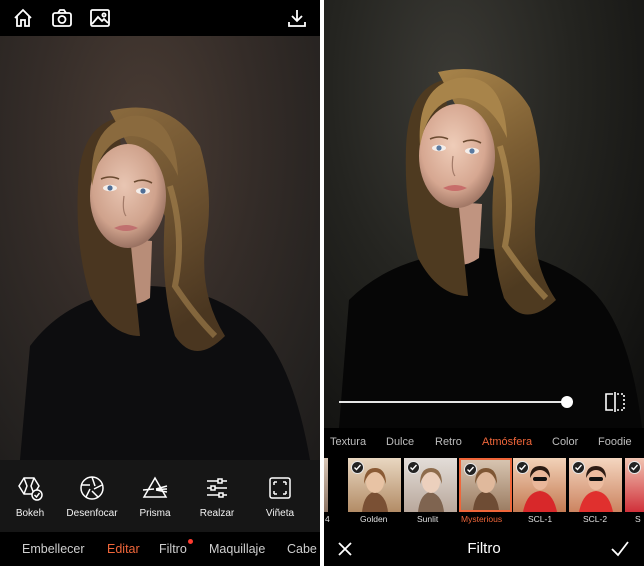 The image size is (644, 566). What do you see at coordinates (565, 442) in the screenshot?
I see `category-color: Color` at bounding box center [565, 442].